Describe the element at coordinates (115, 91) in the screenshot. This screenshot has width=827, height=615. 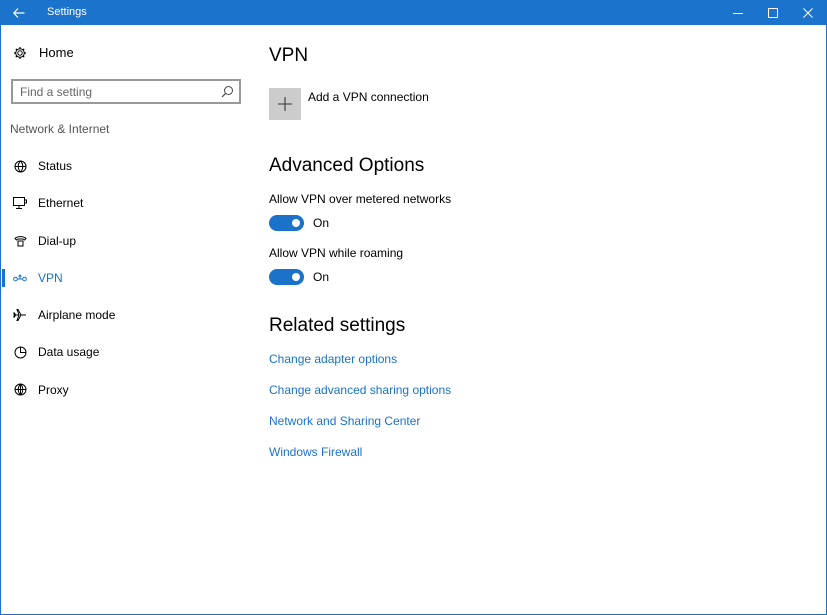
I see `search-input` at that location.